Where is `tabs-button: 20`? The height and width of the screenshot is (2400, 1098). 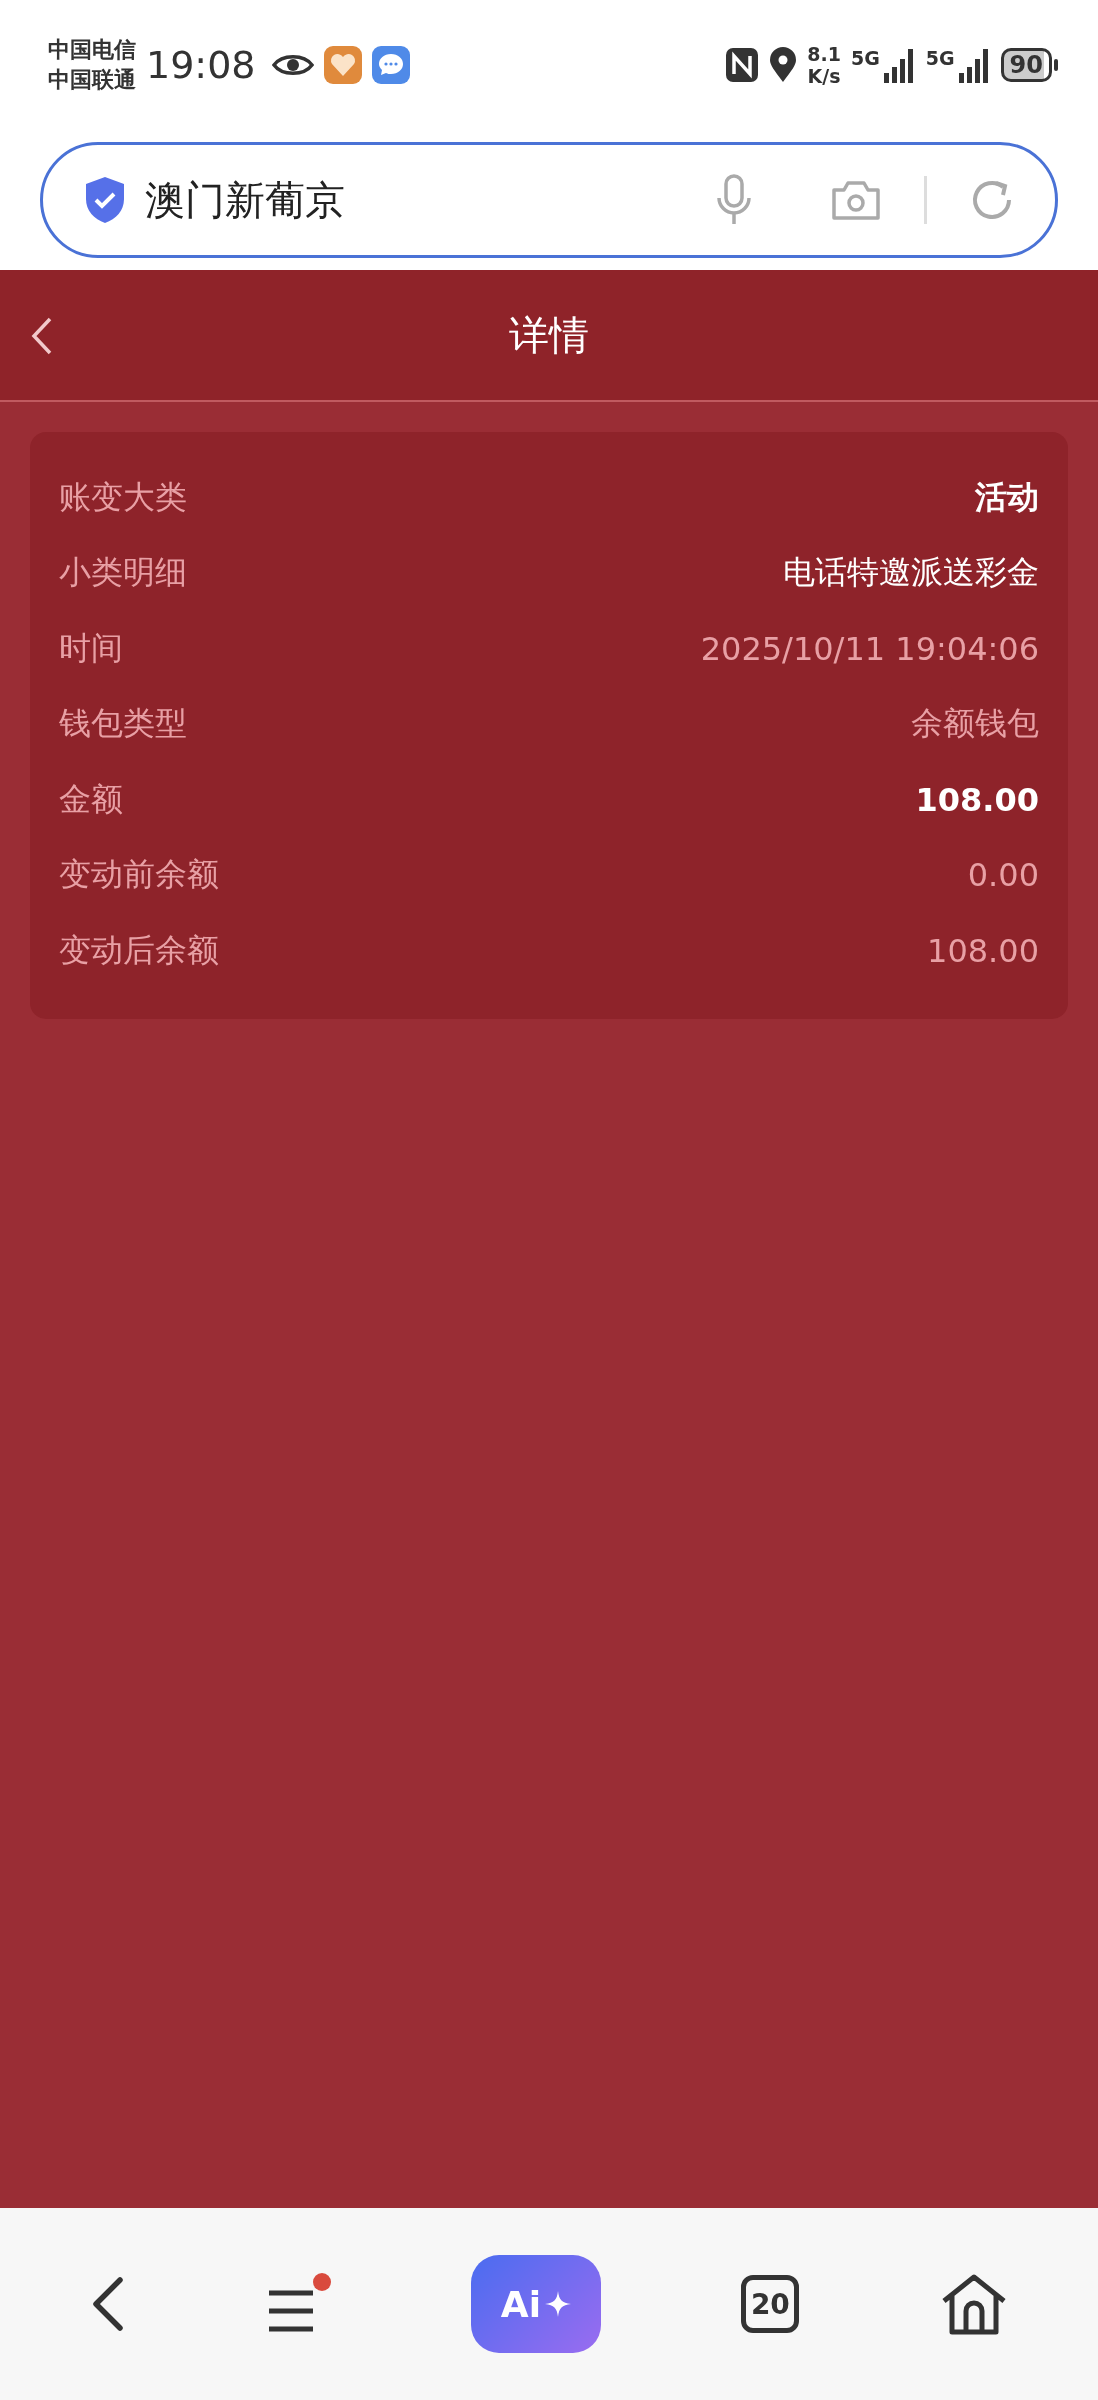 tabs-button: 20 is located at coordinates (770, 2304).